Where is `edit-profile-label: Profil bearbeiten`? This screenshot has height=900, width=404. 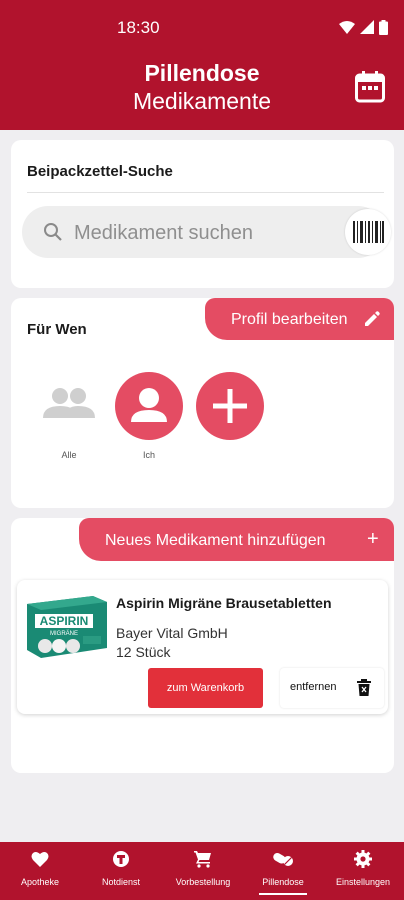
edit-profile-label: Profil bearbeiten is located at coordinates (289, 319).